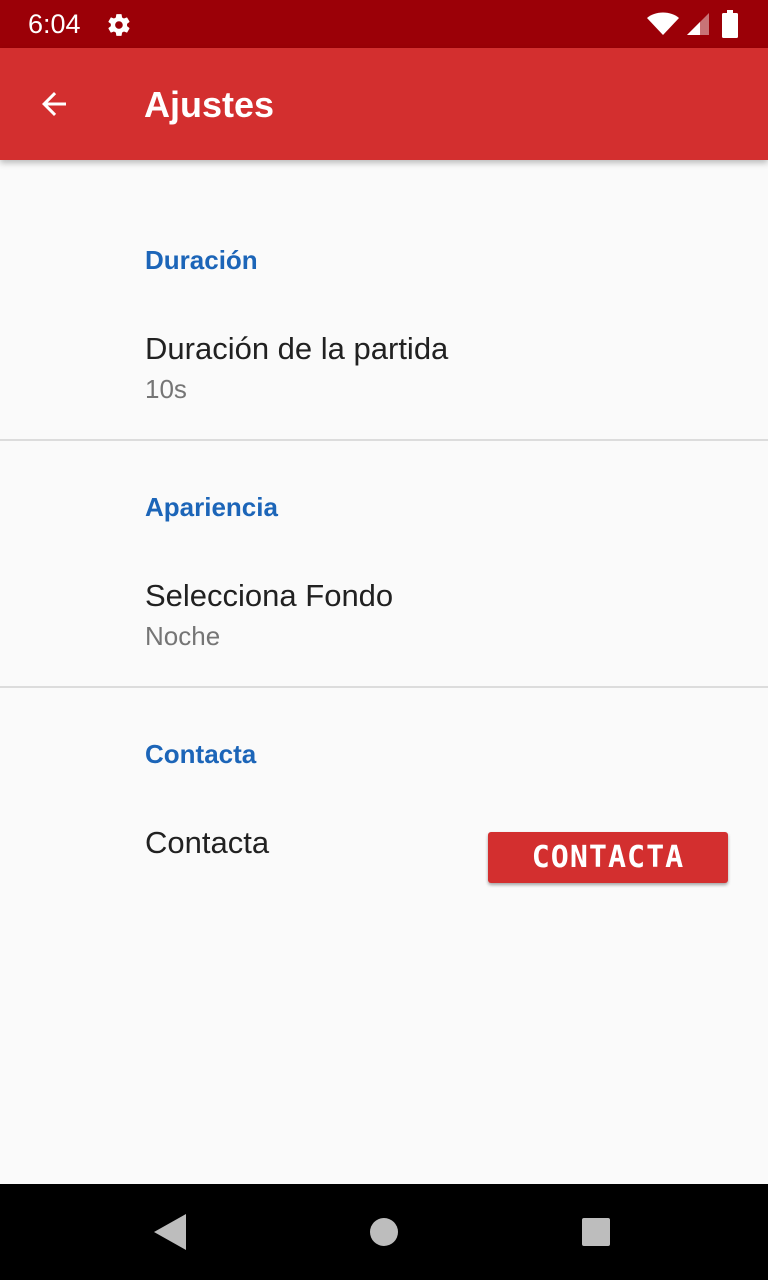 The width and height of the screenshot is (768, 1280). What do you see at coordinates (207, 842) in the screenshot?
I see `pref-title-contacta: Contacta` at bounding box center [207, 842].